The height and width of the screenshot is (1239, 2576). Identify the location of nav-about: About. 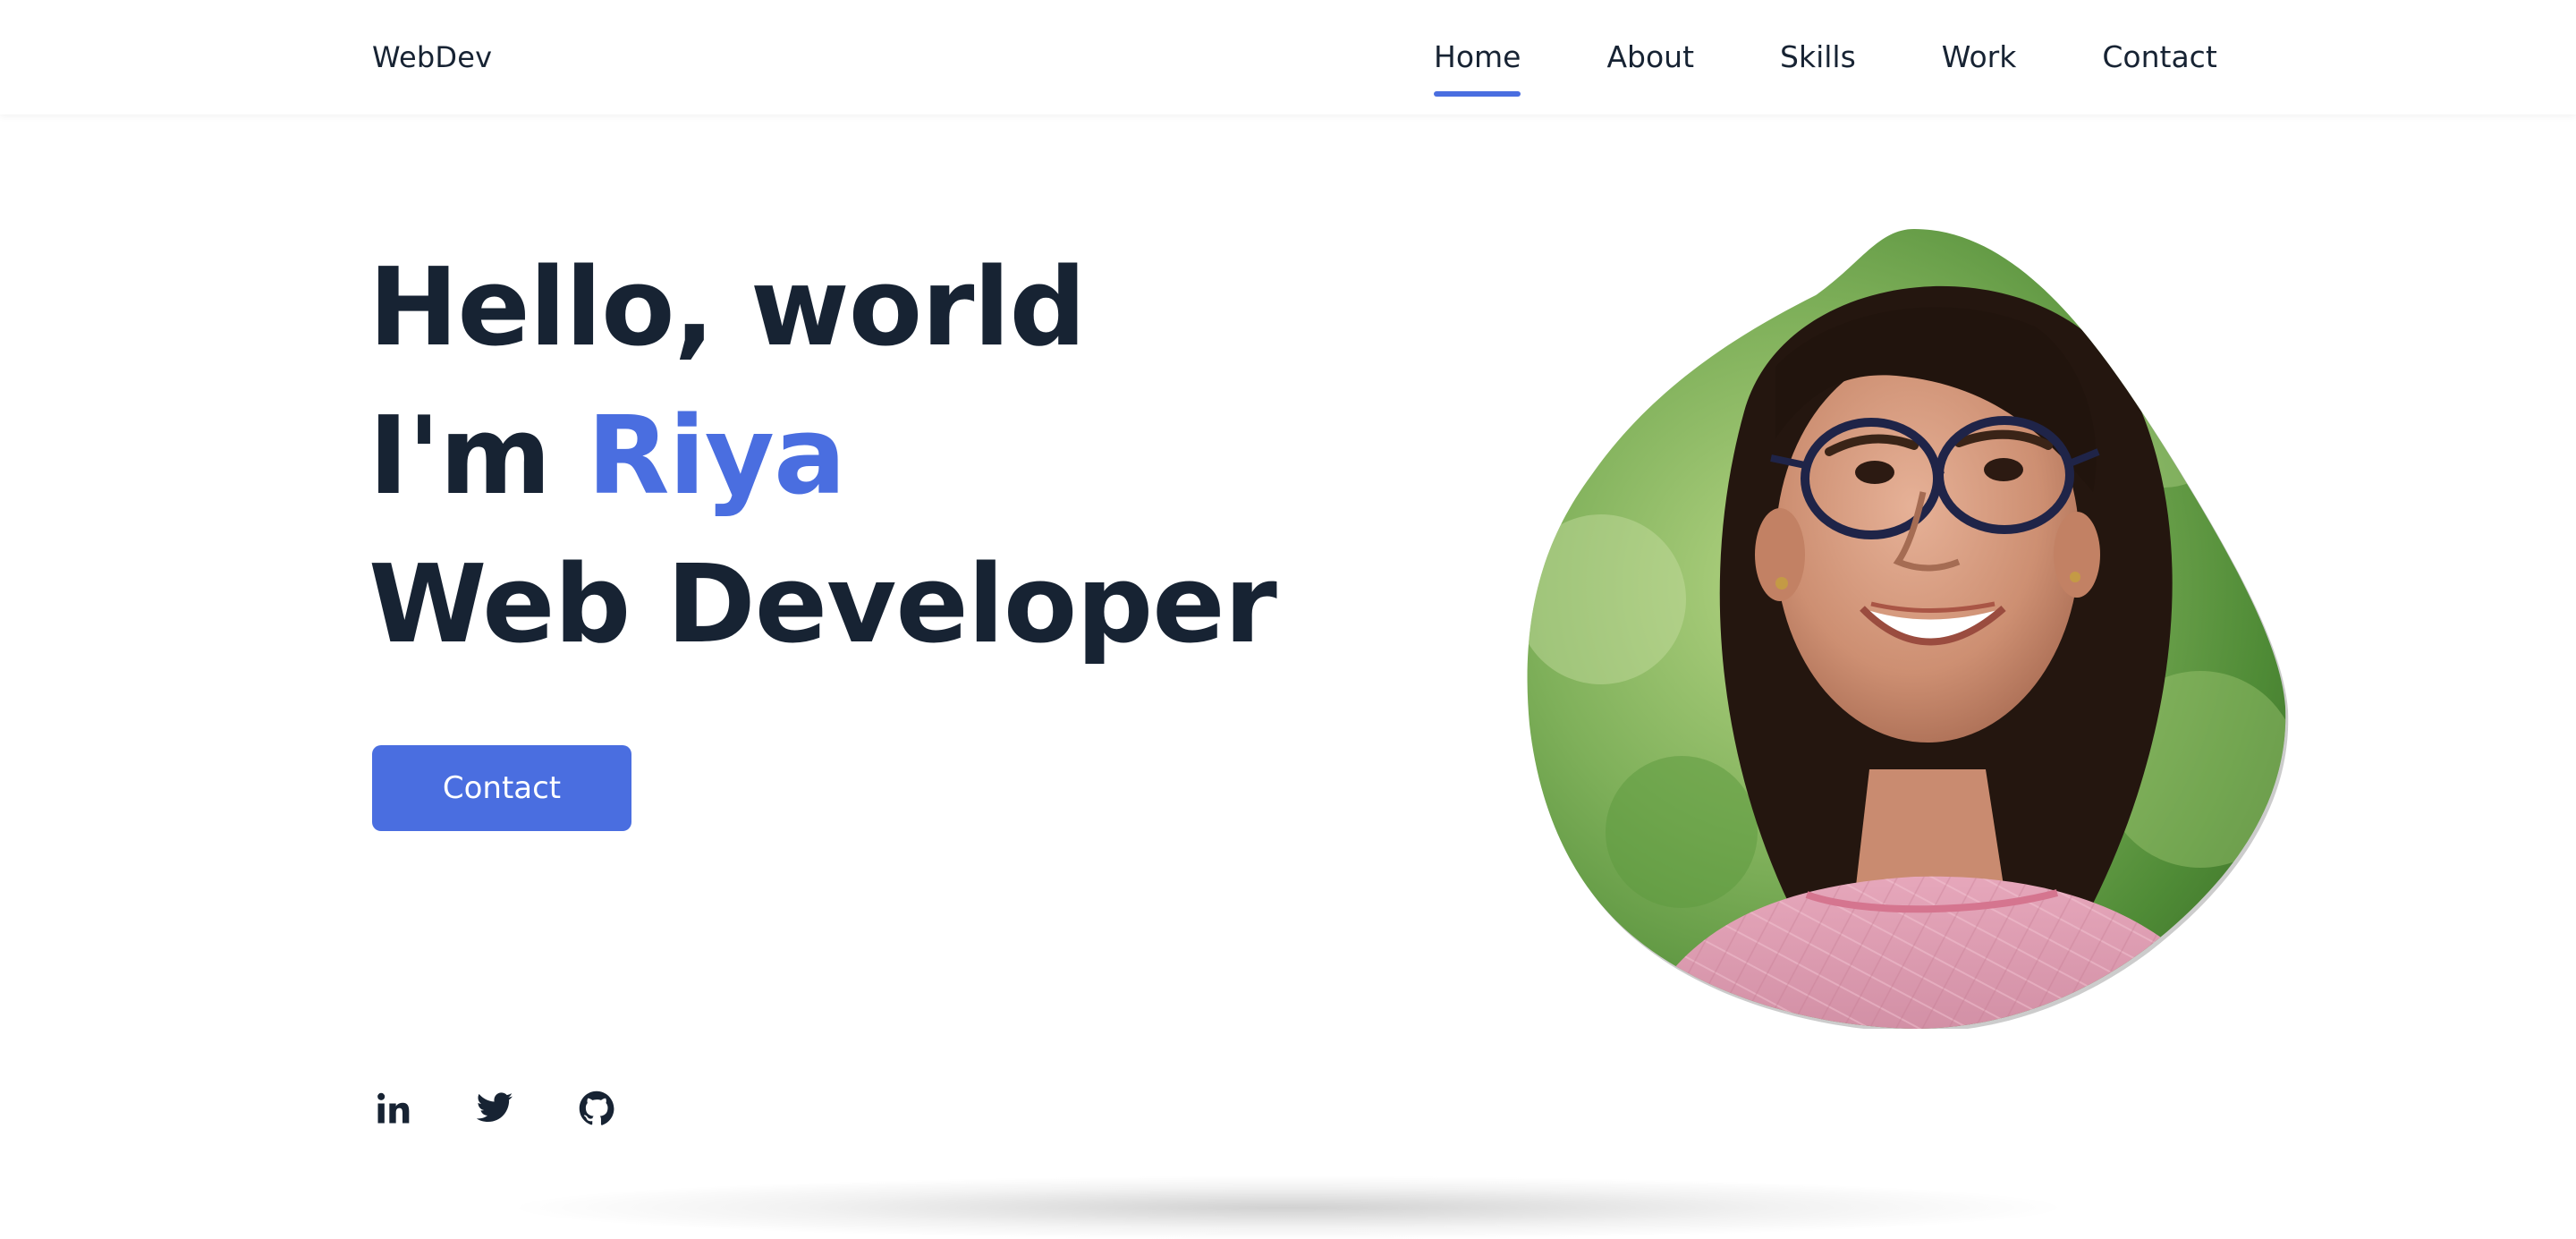
(1650, 57).